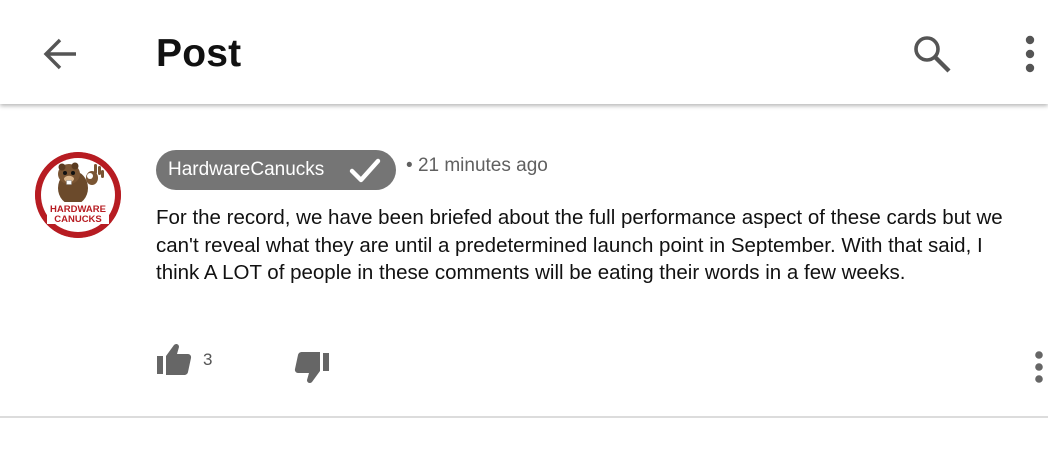  Describe the element at coordinates (199, 53) in the screenshot. I see `page-title: Post` at that location.